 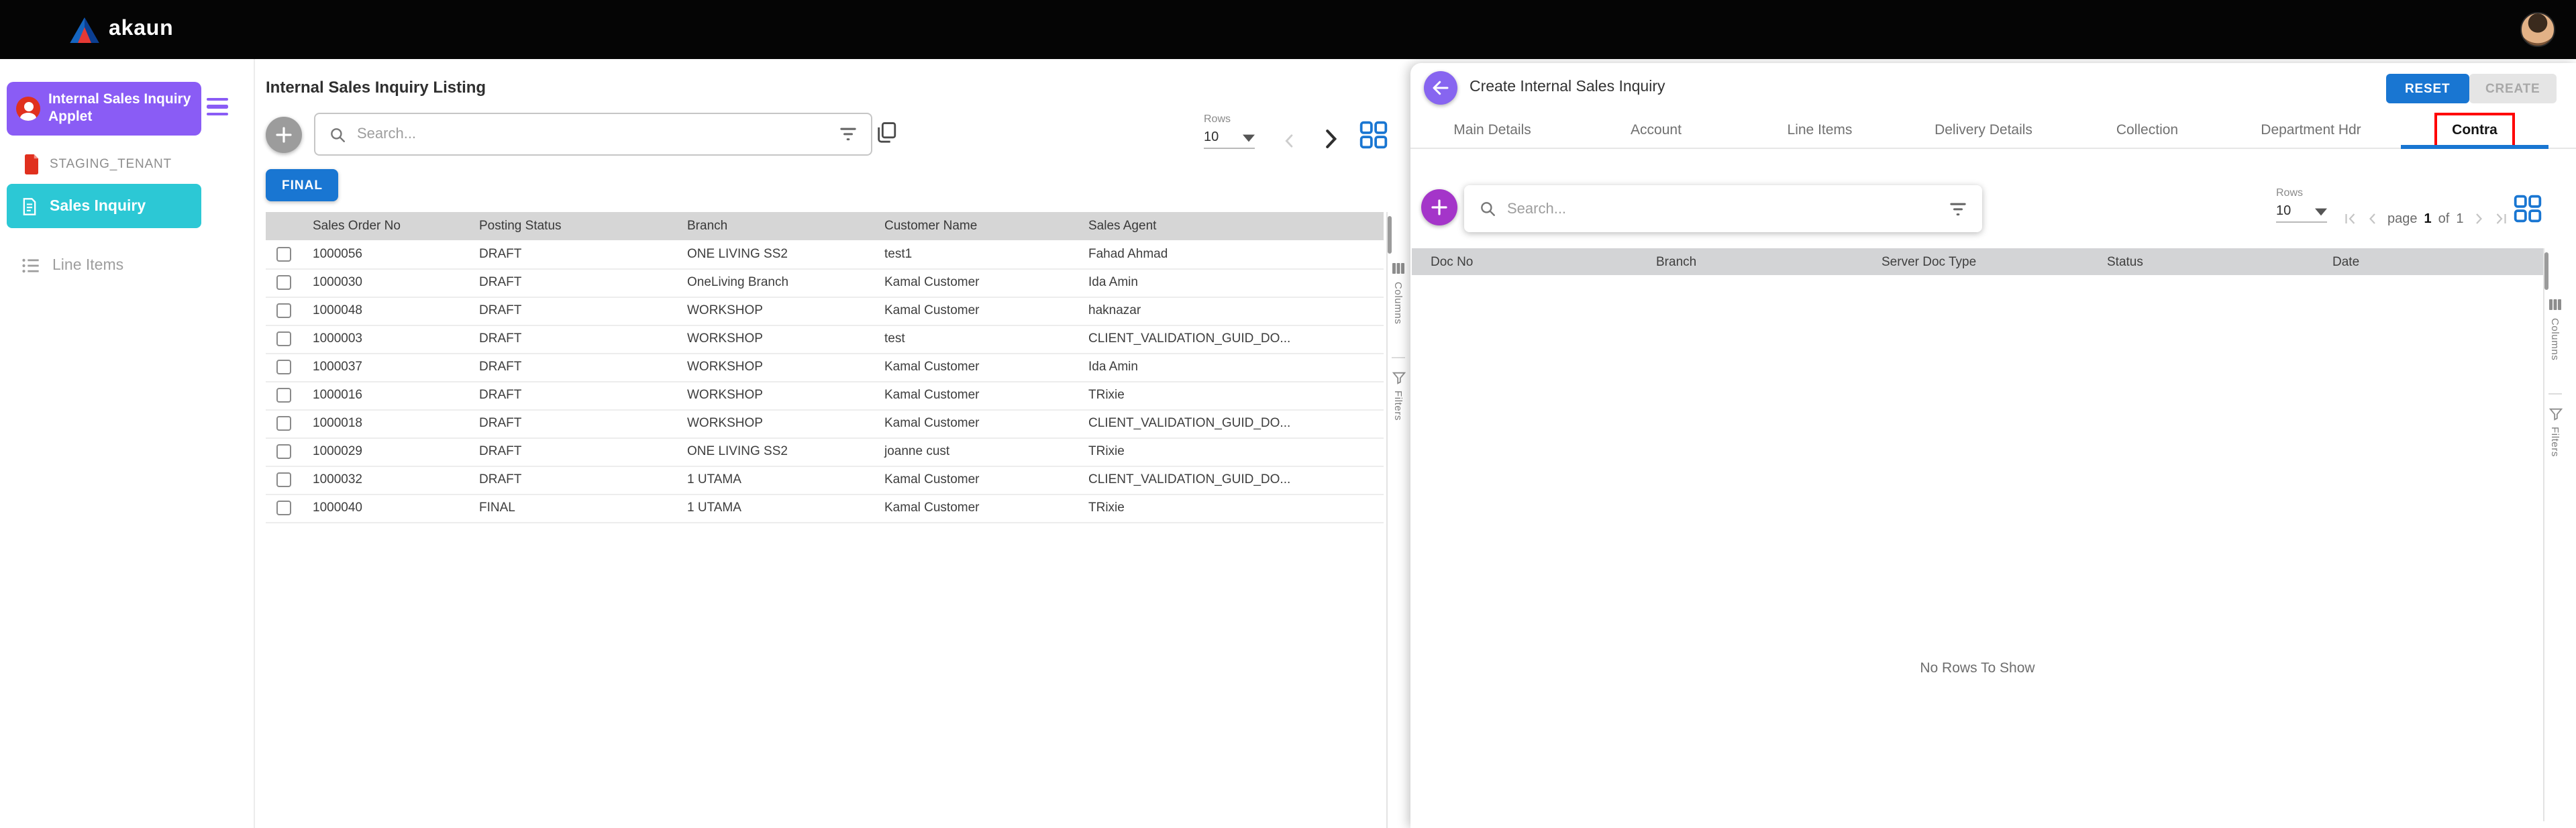 What do you see at coordinates (2428, 218) in the screenshot?
I see `current-page: 1` at bounding box center [2428, 218].